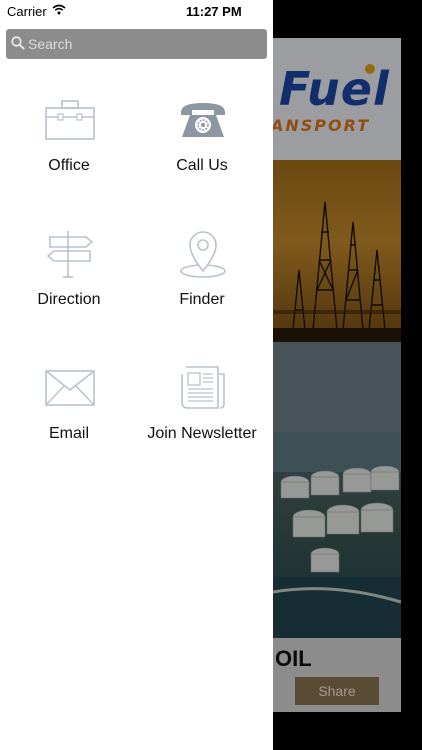  What do you see at coordinates (70, 120) in the screenshot?
I see `briefcase-icon` at bounding box center [70, 120].